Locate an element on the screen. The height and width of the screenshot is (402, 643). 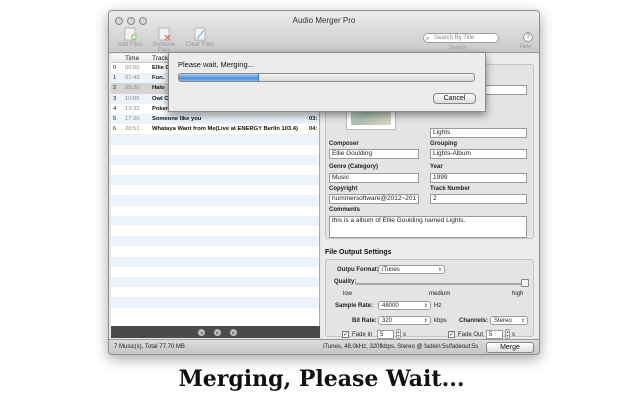
quality-slider-thumb is located at coordinates (525, 283).